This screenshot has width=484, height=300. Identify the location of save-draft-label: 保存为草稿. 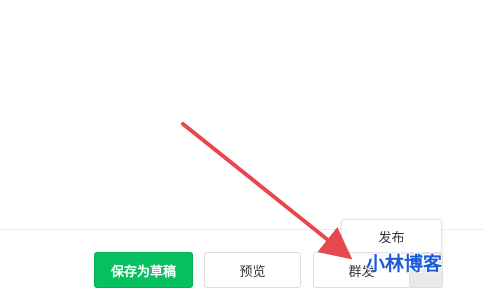
(143, 272).